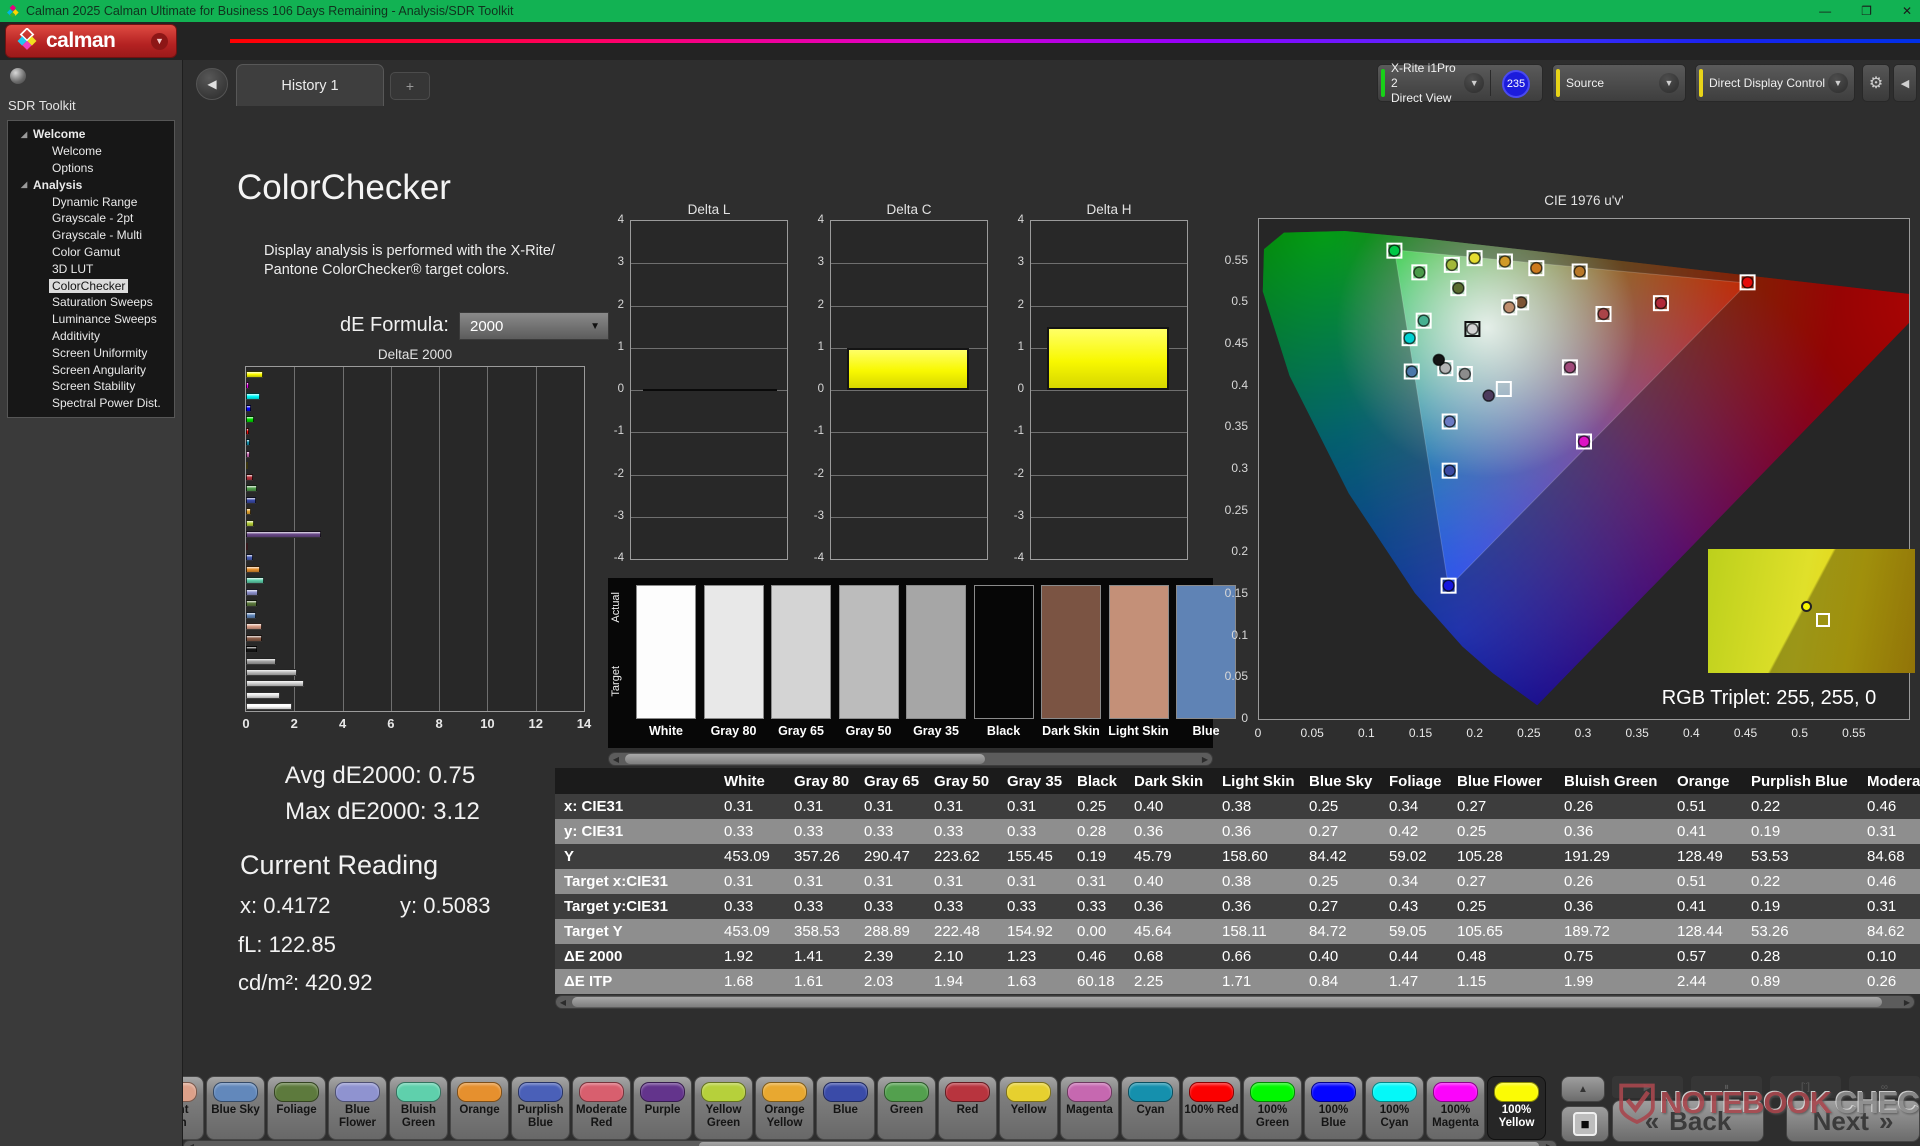 This screenshot has width=1920, height=1146. What do you see at coordinates (1619, 83) in the screenshot?
I see `source-dropdown: Source ▼` at bounding box center [1619, 83].